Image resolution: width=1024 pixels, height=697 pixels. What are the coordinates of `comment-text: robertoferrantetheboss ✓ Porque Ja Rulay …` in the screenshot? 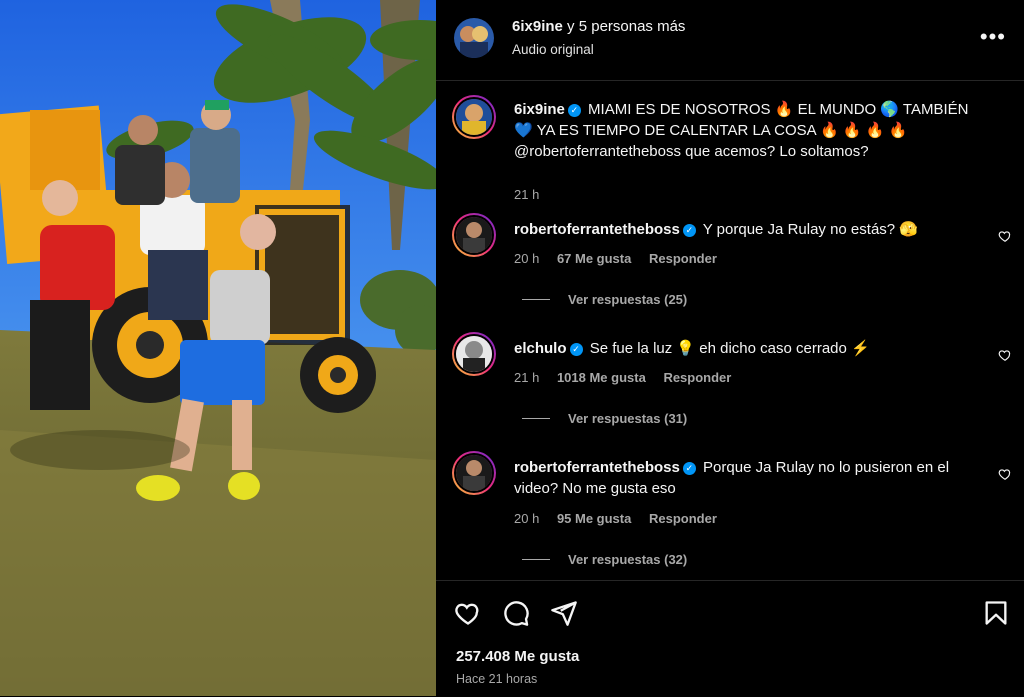 It's located at (747, 478).